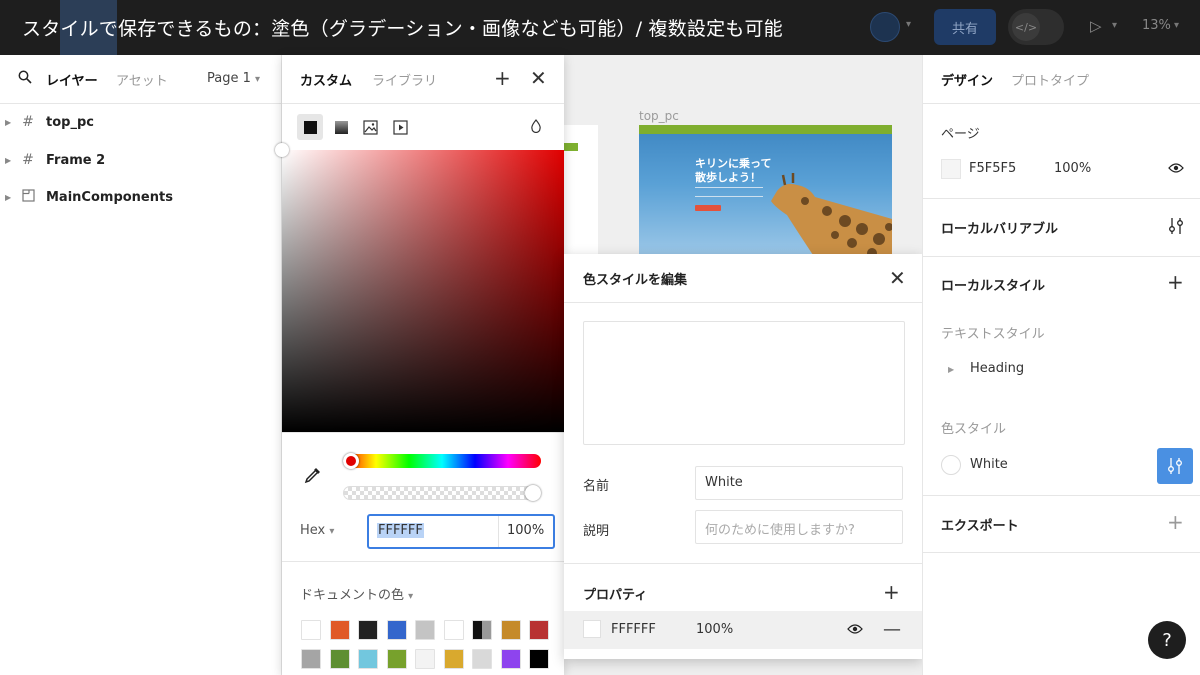 Image resolution: width=1200 pixels, height=675 pixels. I want to click on document-colors-select: ドキュメントの色 ▾, so click(356, 593).